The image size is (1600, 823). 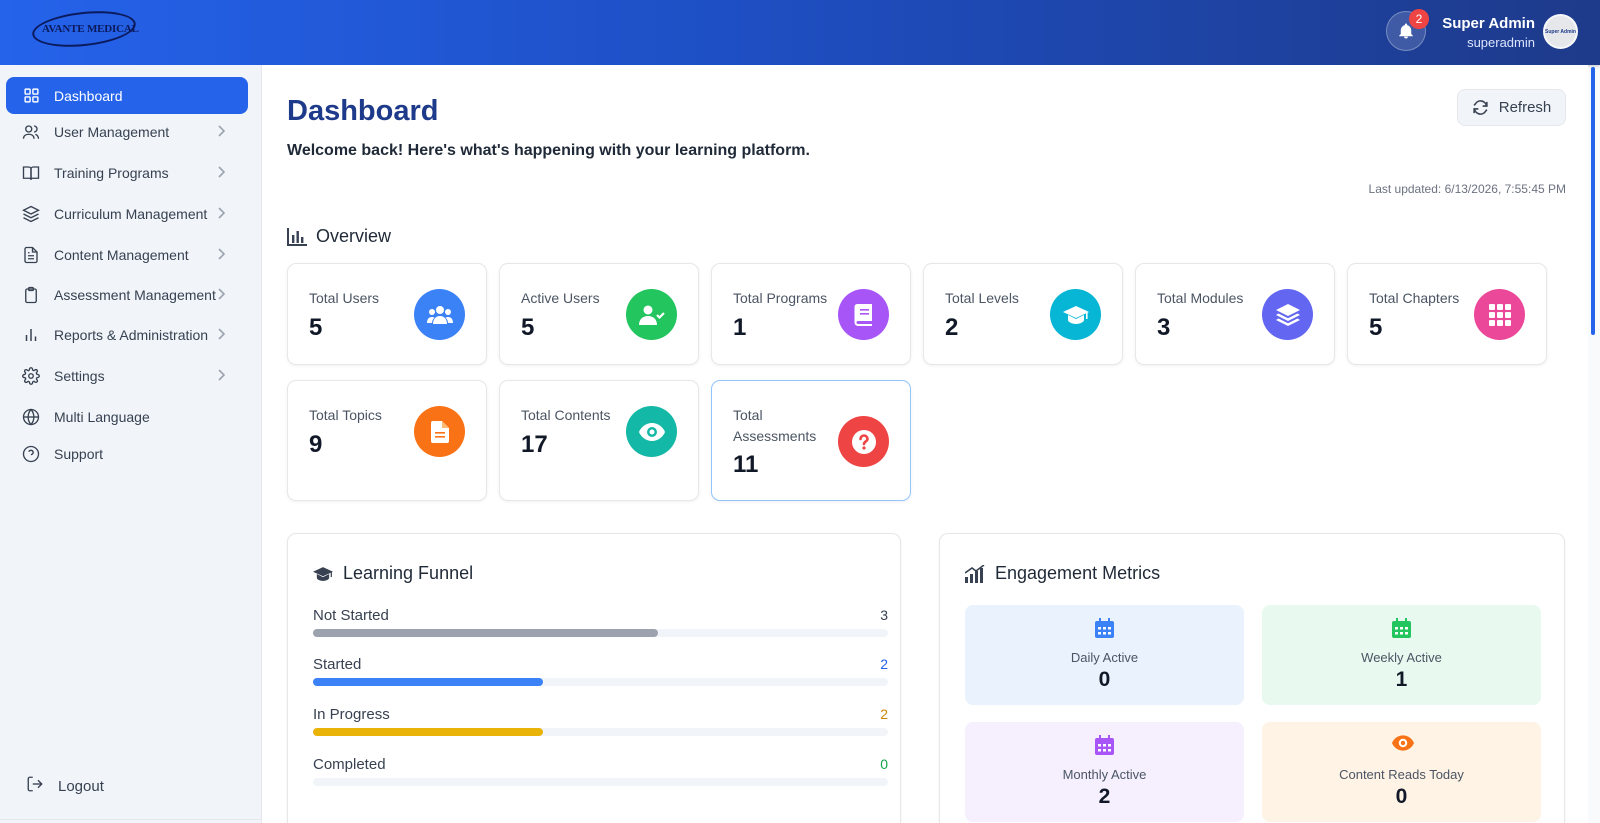 I want to click on stat-card-total-levels: Total Levels 2, so click(x=1023, y=314).